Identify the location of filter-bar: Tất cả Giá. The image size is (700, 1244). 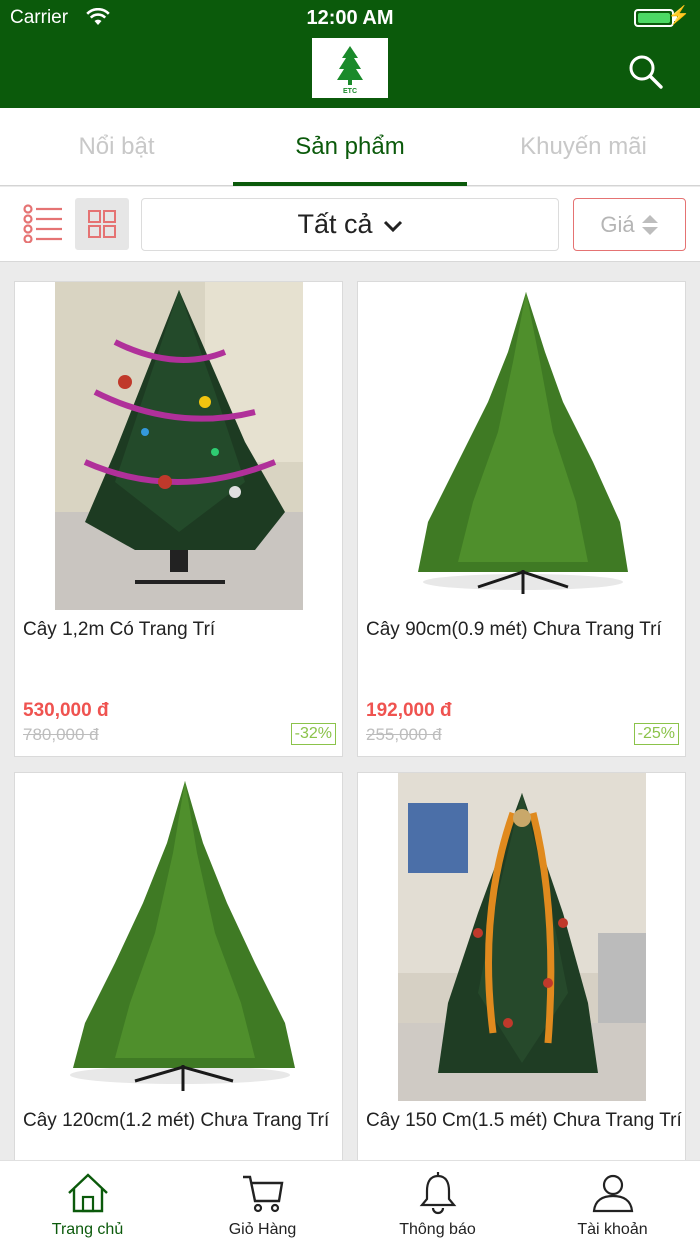
(350, 224).